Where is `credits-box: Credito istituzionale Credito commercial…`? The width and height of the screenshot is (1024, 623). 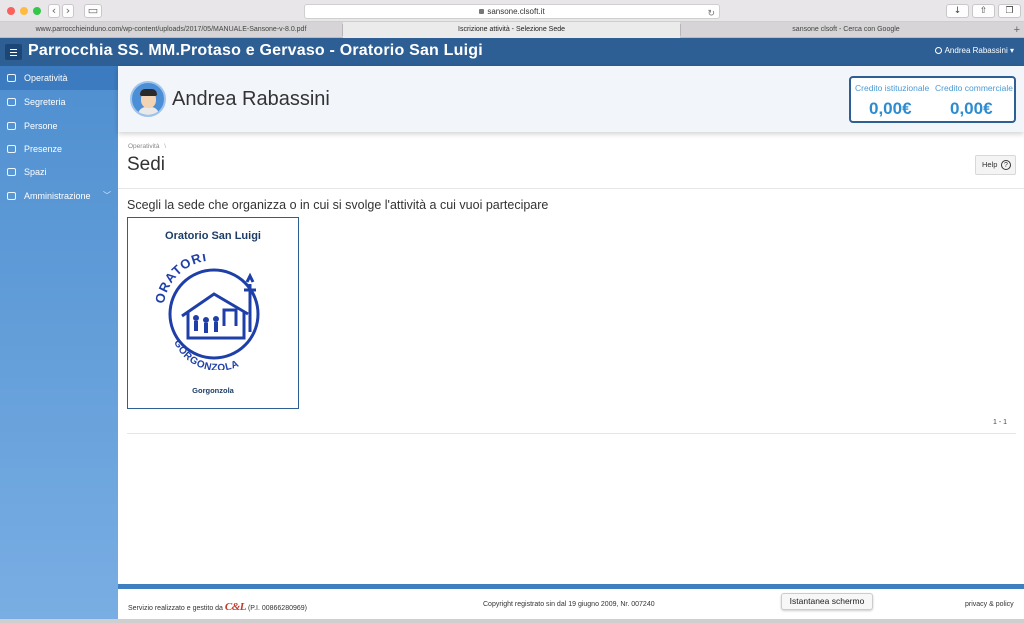 credits-box: Credito istituzionale Credito commercial… is located at coordinates (932, 99).